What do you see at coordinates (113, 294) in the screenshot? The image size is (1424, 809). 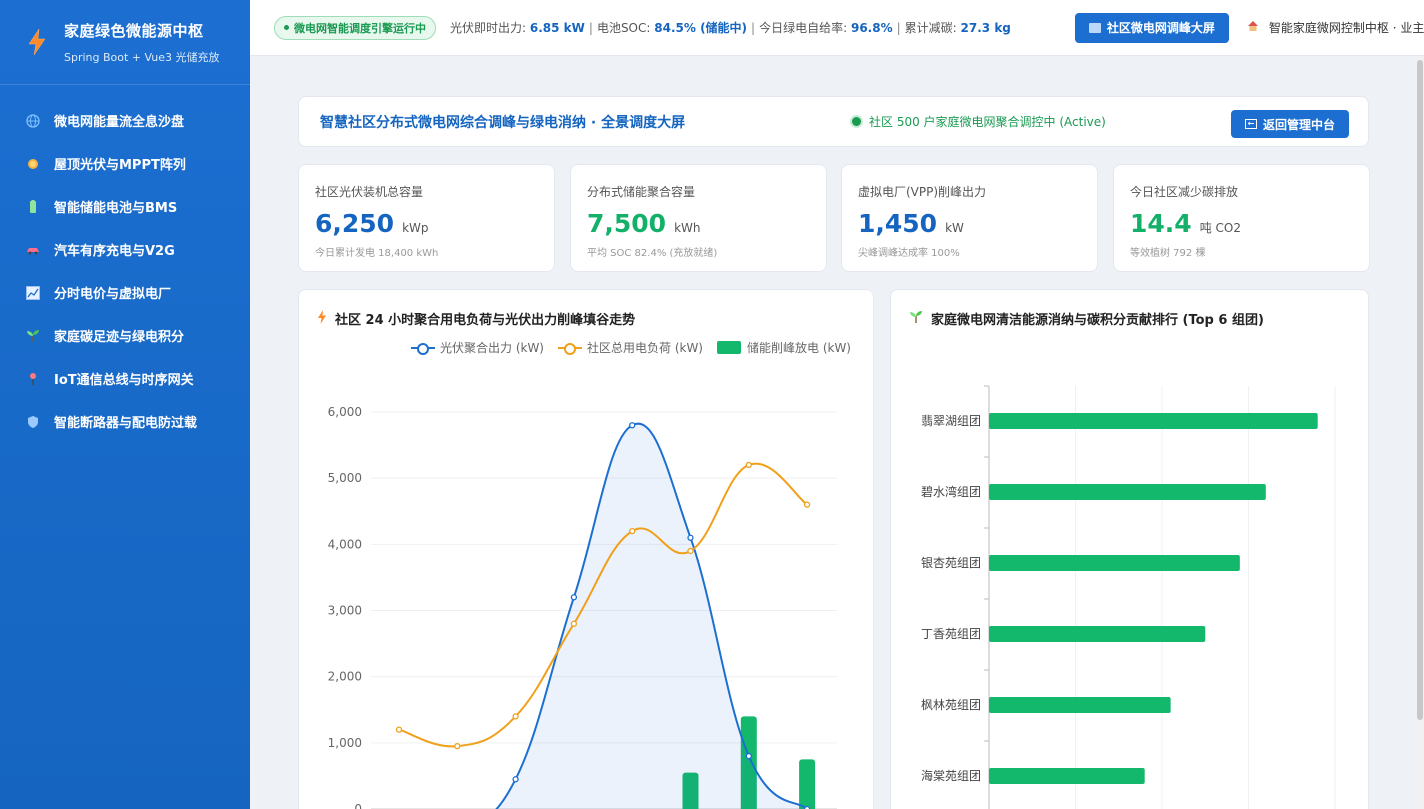 I see `sidebar-item-label: 分时电价与虚拟电厂` at bounding box center [113, 294].